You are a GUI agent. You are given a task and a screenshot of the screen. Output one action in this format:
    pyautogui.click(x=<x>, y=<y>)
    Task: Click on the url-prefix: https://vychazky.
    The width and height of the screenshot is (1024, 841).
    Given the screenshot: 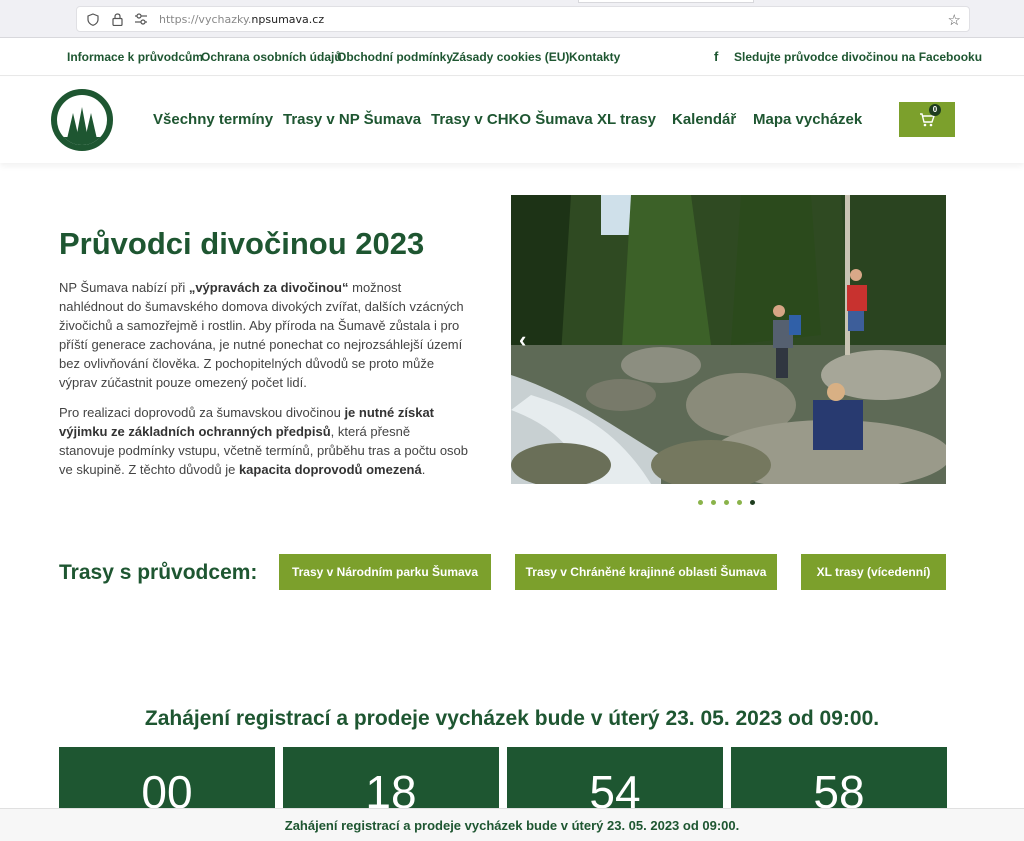 What is the action you would take?
    pyautogui.click(x=205, y=19)
    